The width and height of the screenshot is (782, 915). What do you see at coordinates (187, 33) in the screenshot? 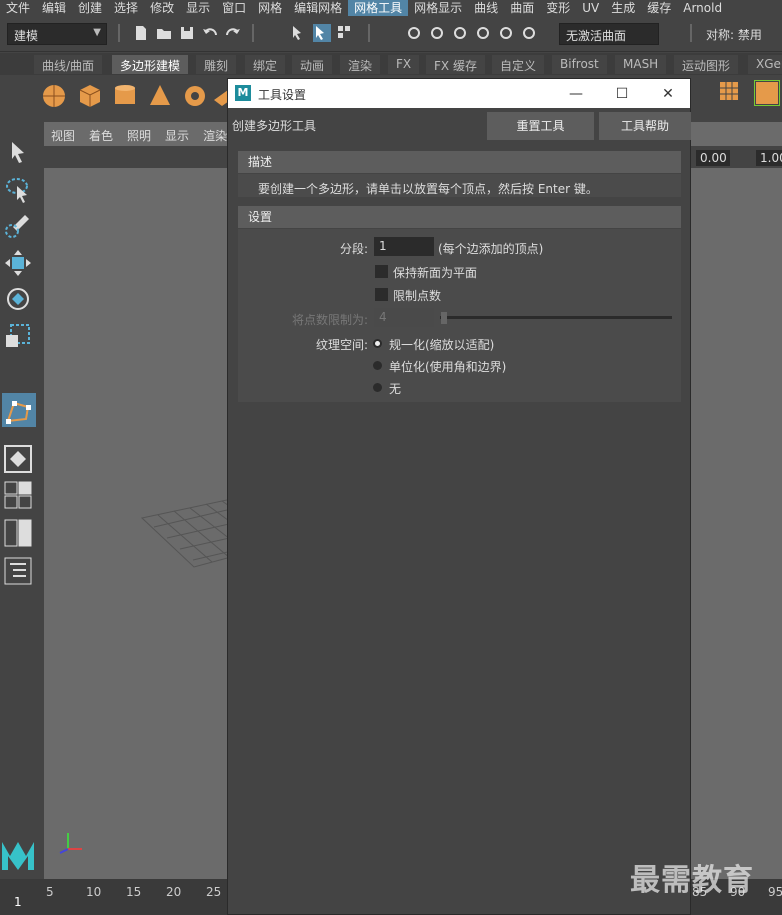
I see `save-scene-icon` at bounding box center [187, 33].